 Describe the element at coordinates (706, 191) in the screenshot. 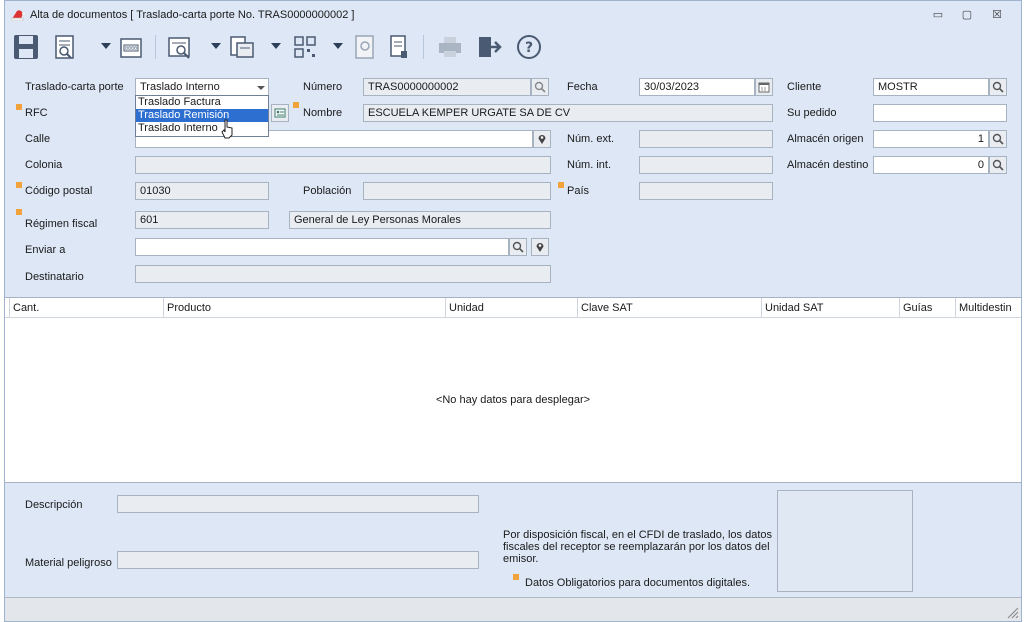

I see `pais-field` at that location.